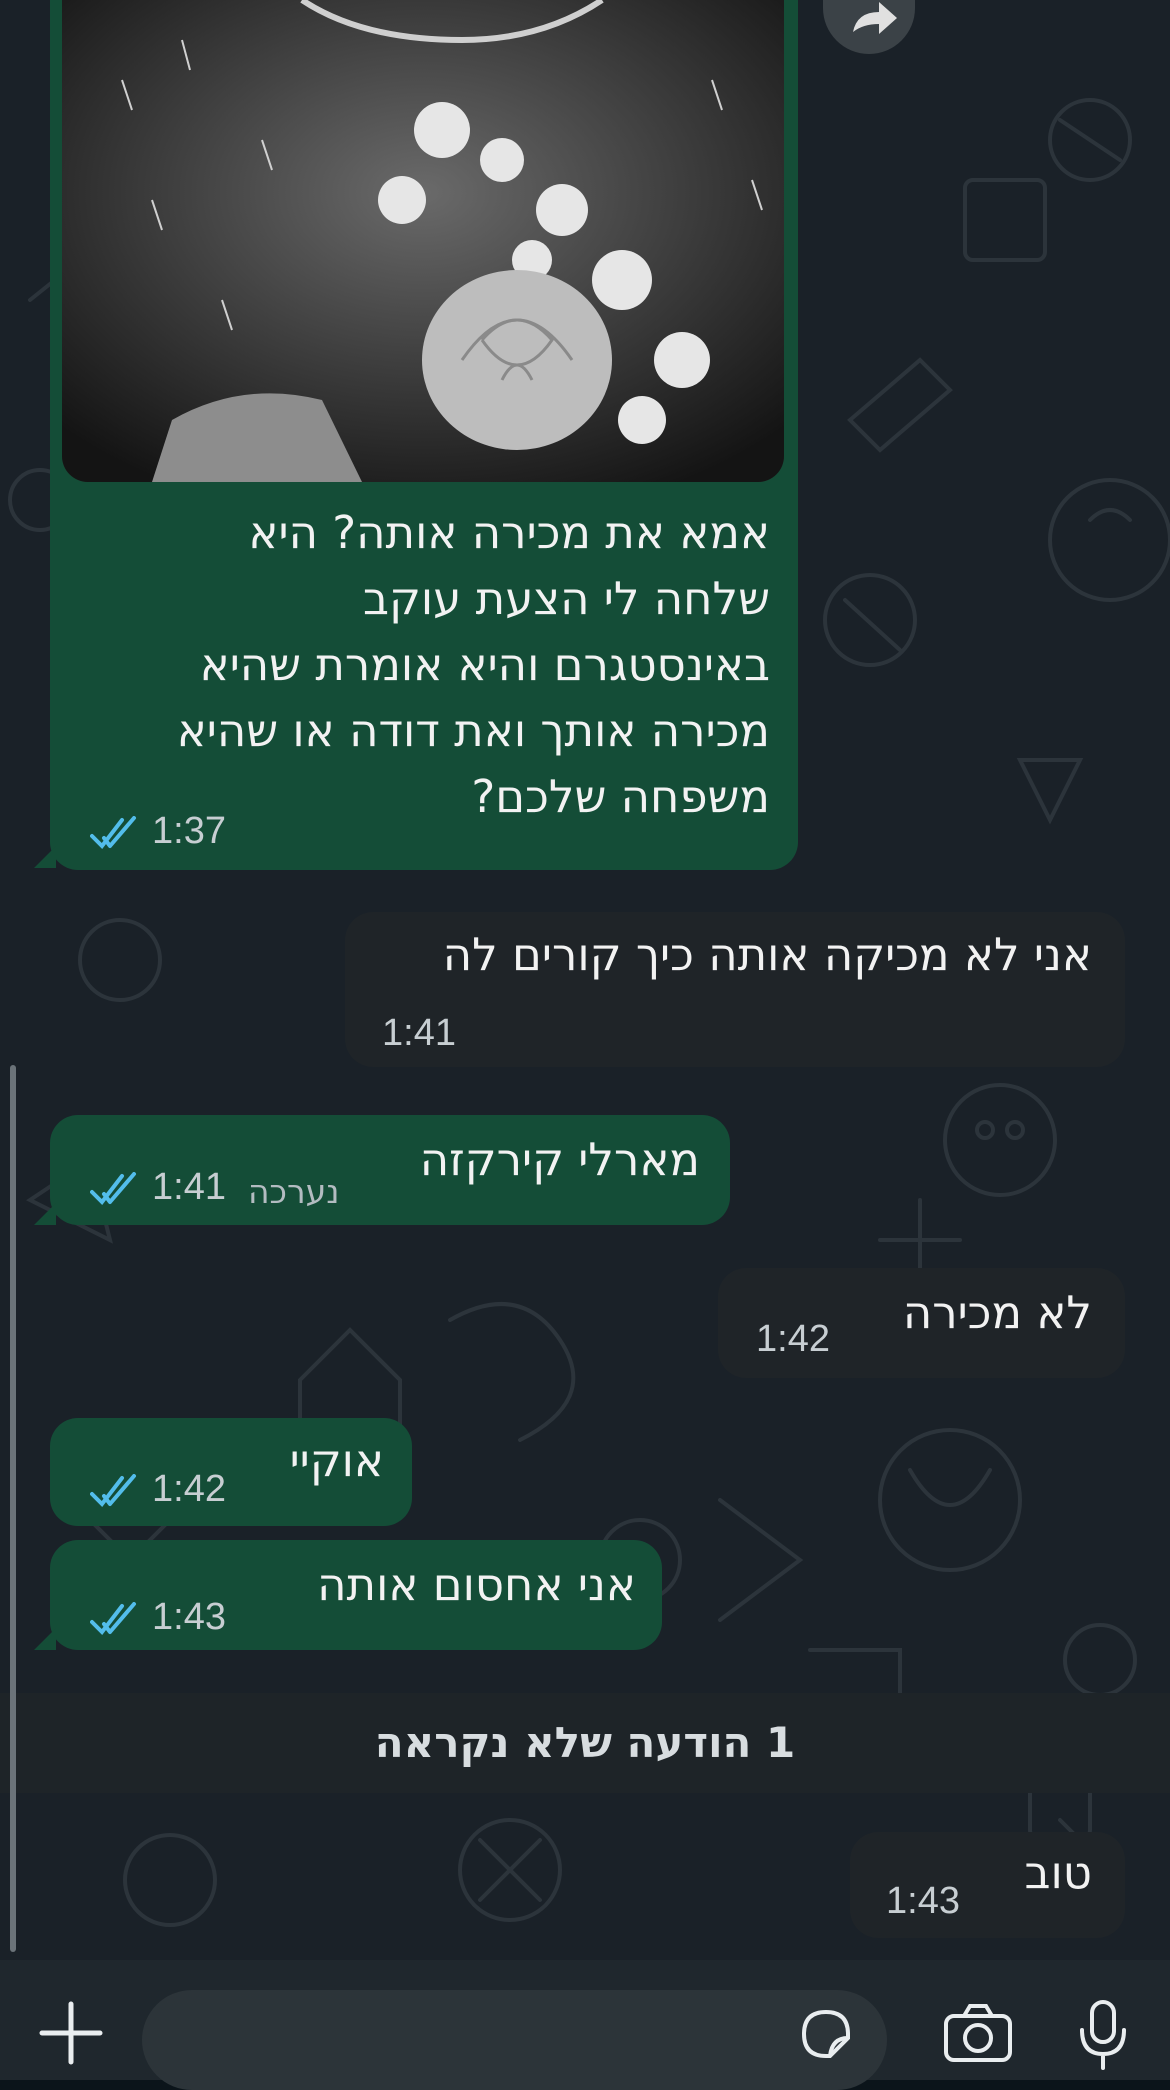 The width and height of the screenshot is (1170, 2090). I want to click on message-text: אני לא מכיקה אותה כיך קורים לה, so click(767, 954).